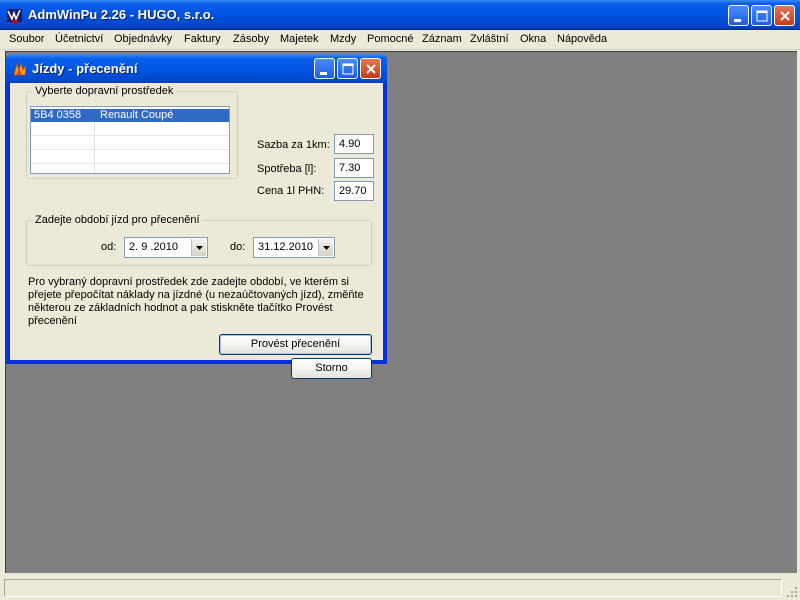  I want to click on app-icon, so click(14, 15).